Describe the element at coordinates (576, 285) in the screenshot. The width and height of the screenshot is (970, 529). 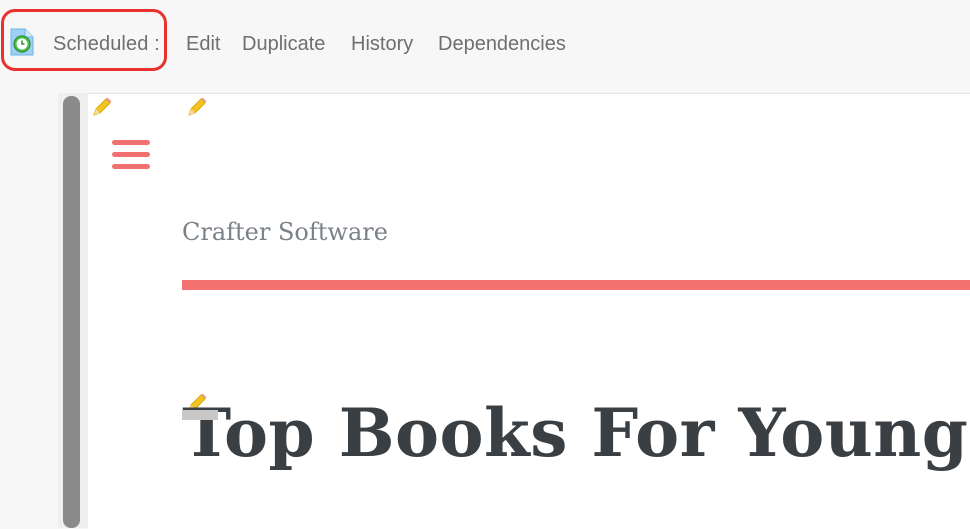
I see `accent-divider` at that location.